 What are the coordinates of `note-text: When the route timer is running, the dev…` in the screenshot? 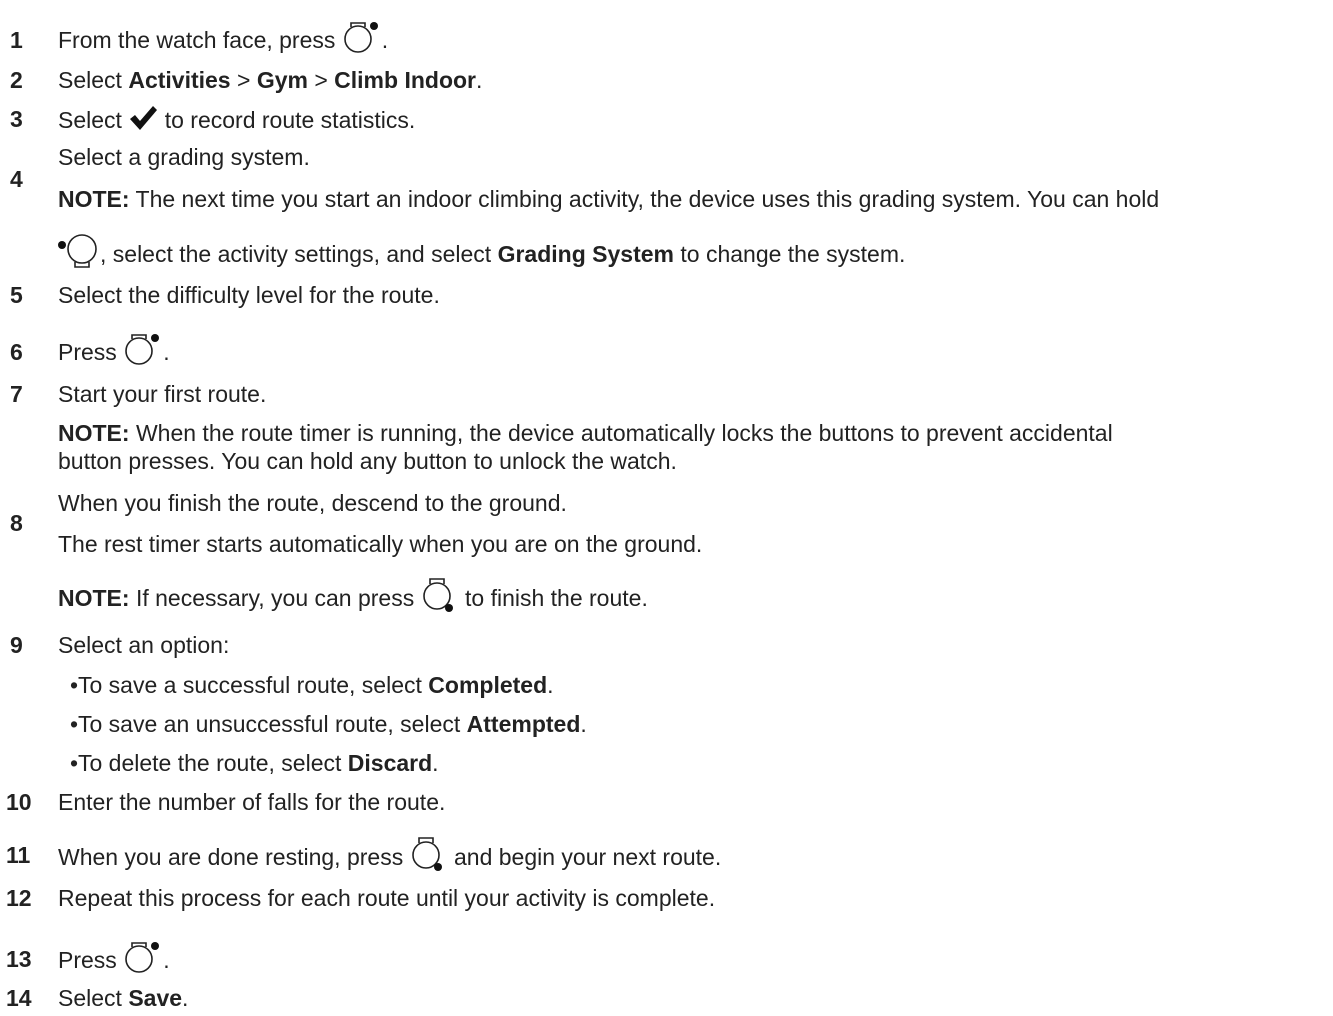 It's located at (621, 433).